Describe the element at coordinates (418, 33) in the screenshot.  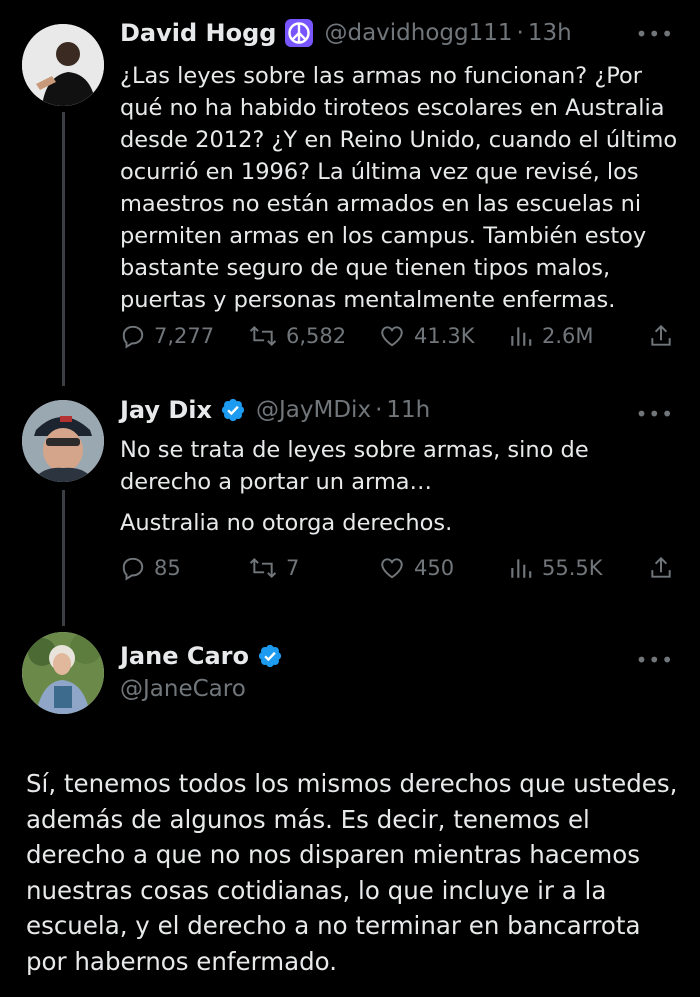
I see `username: @davidhogg111` at that location.